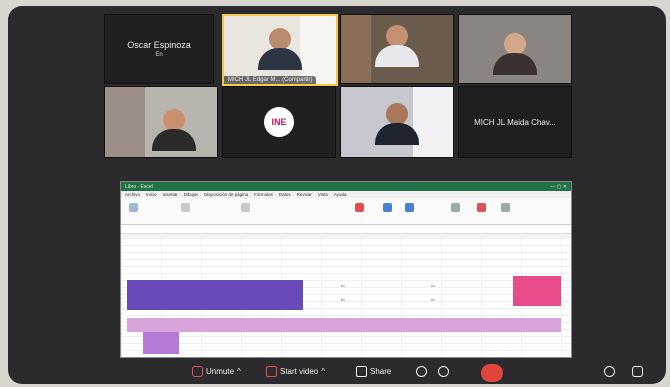 Image resolution: width=670 pixels, height=387 pixels. I want to click on ine-logo: INE, so click(279, 122).